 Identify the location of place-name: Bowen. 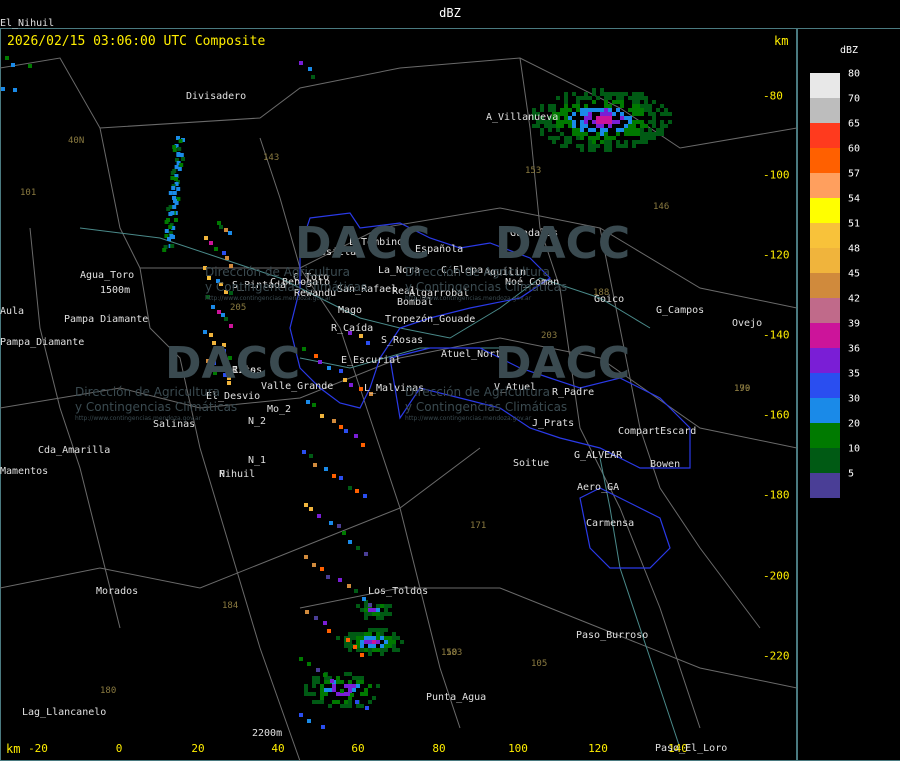
(665, 464).